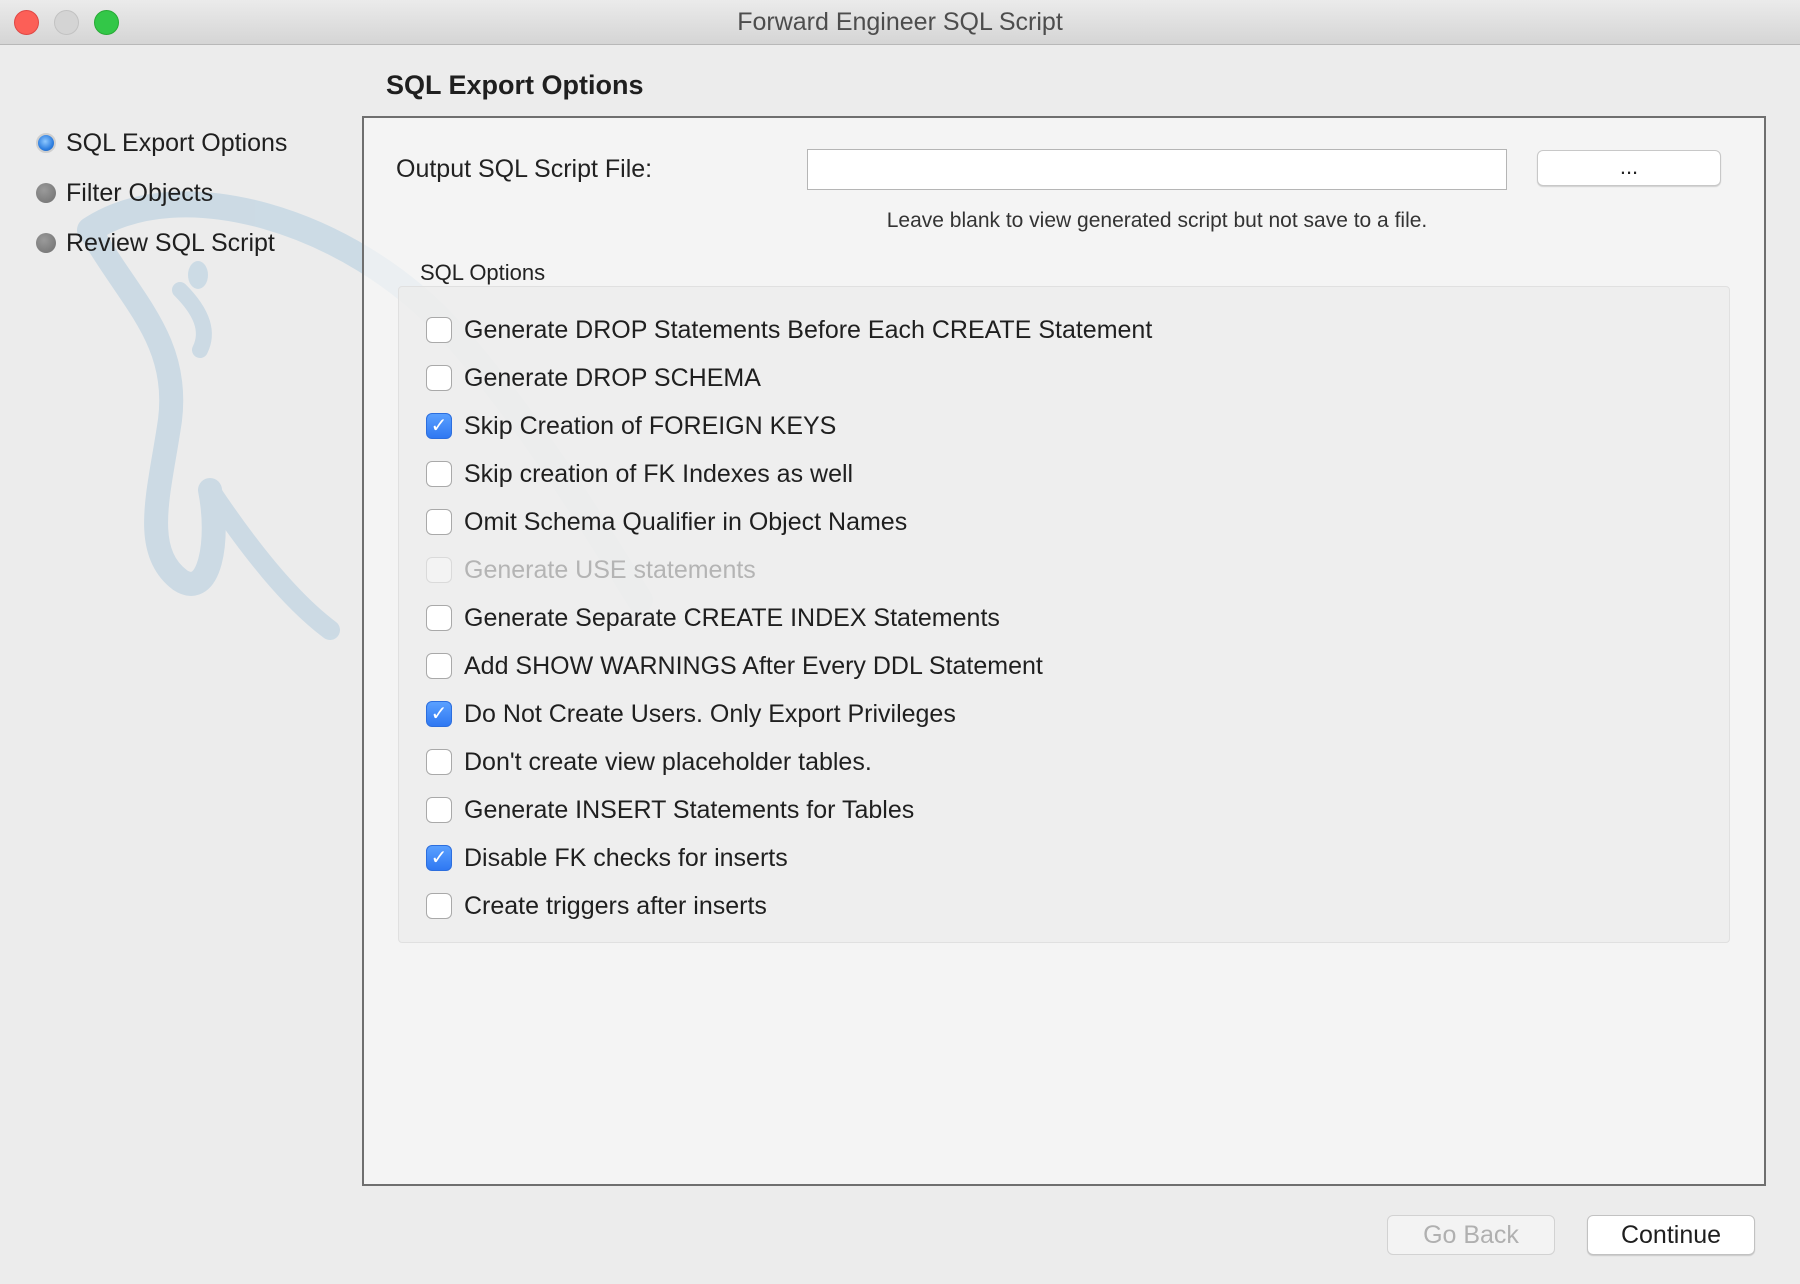  I want to click on option-generate-inserts: Generate INSERT Statements for Tables, so click(789, 810).